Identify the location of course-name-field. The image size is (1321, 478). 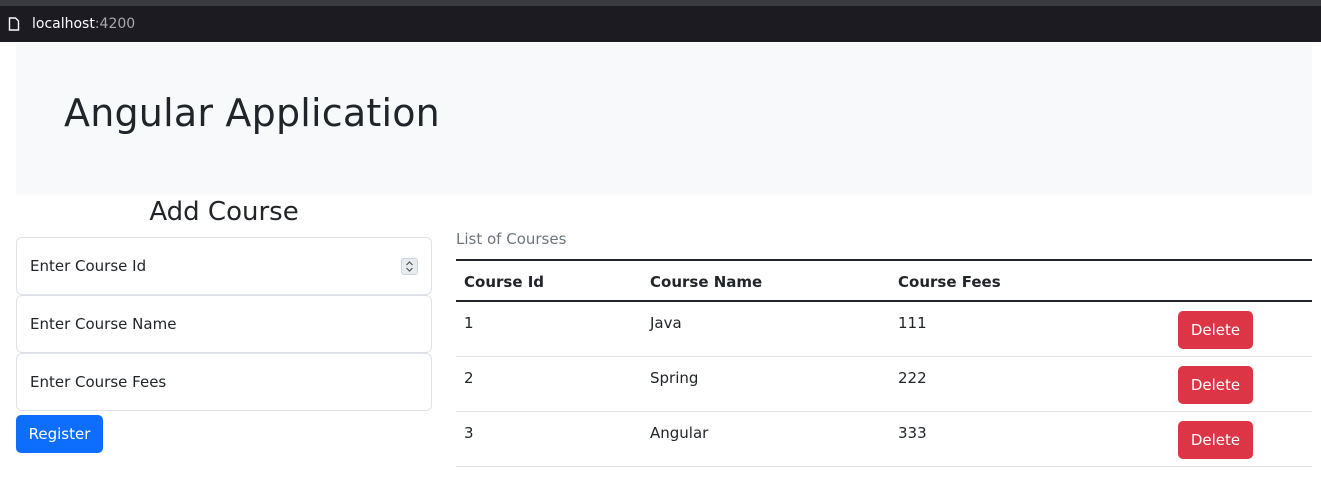
(224, 324).